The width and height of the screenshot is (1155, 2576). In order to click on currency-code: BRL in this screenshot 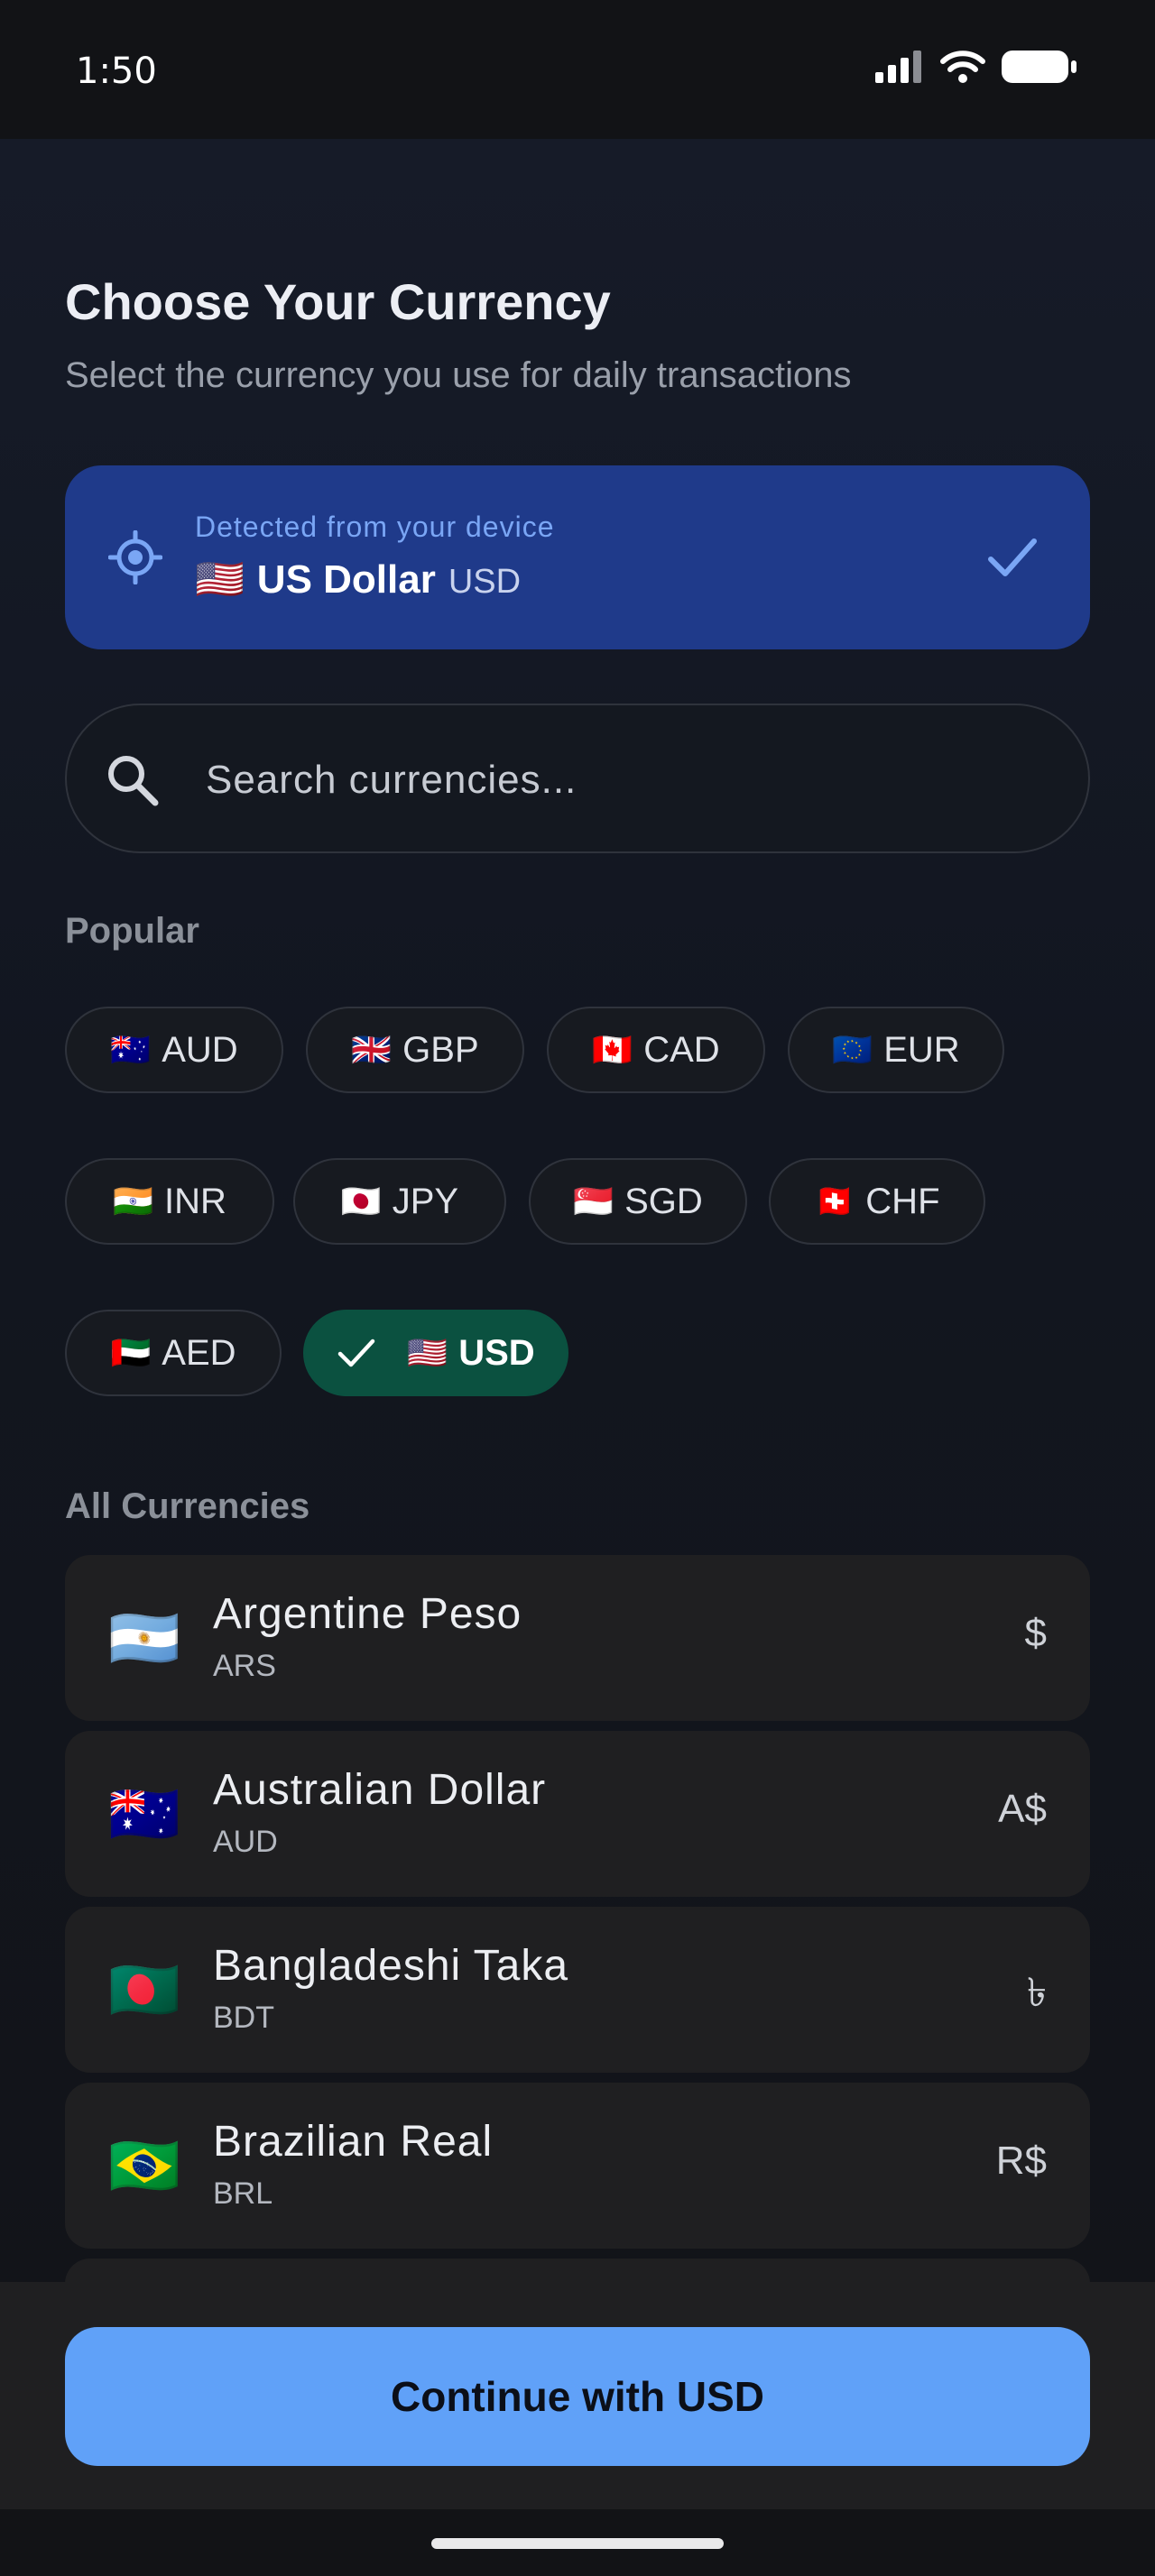, I will do `click(243, 2194)`.